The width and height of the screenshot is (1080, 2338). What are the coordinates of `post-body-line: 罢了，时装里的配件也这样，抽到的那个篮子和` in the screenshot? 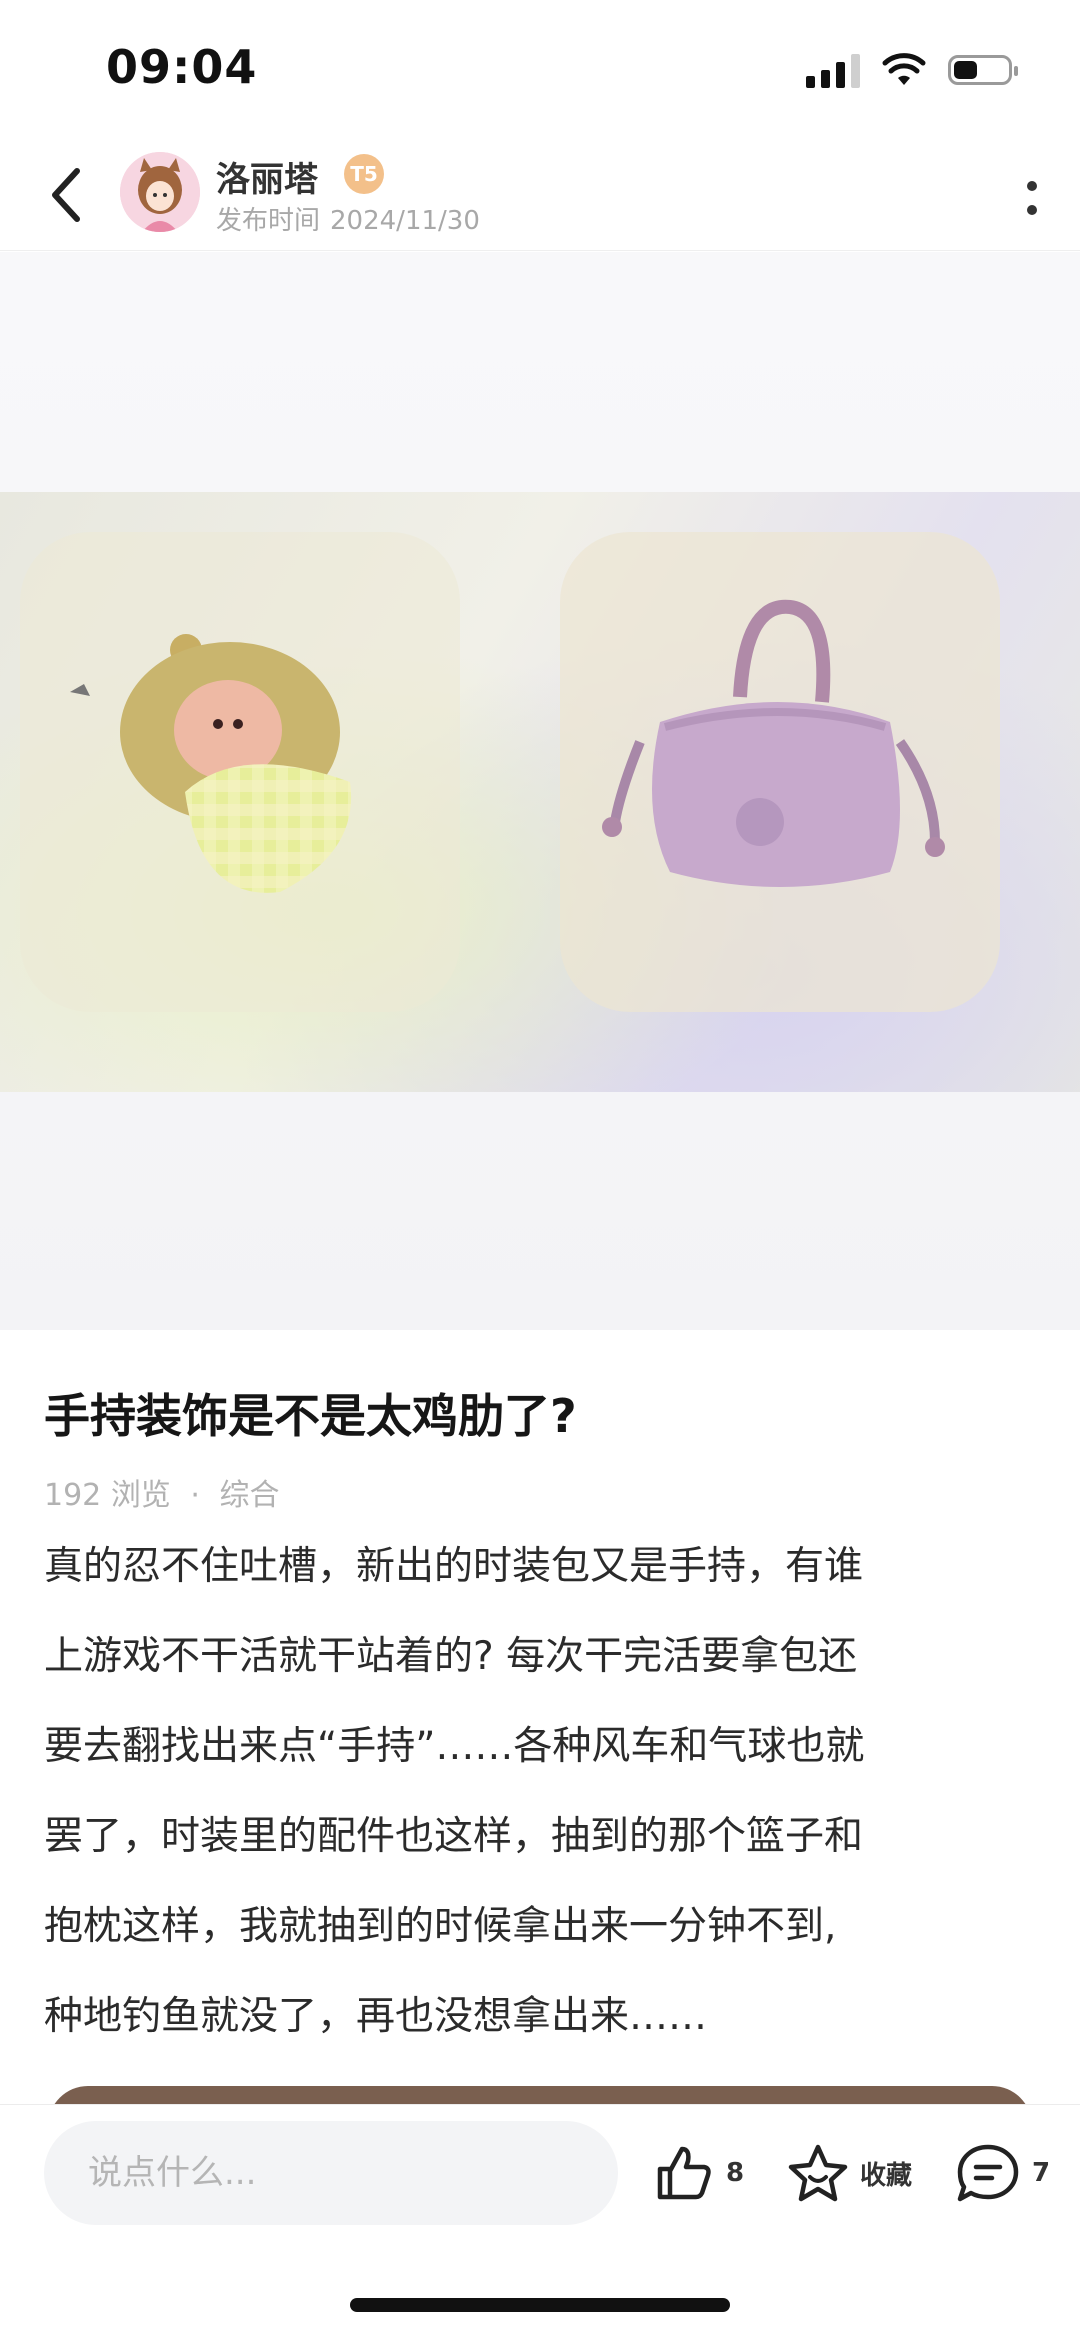 It's located at (454, 1836).